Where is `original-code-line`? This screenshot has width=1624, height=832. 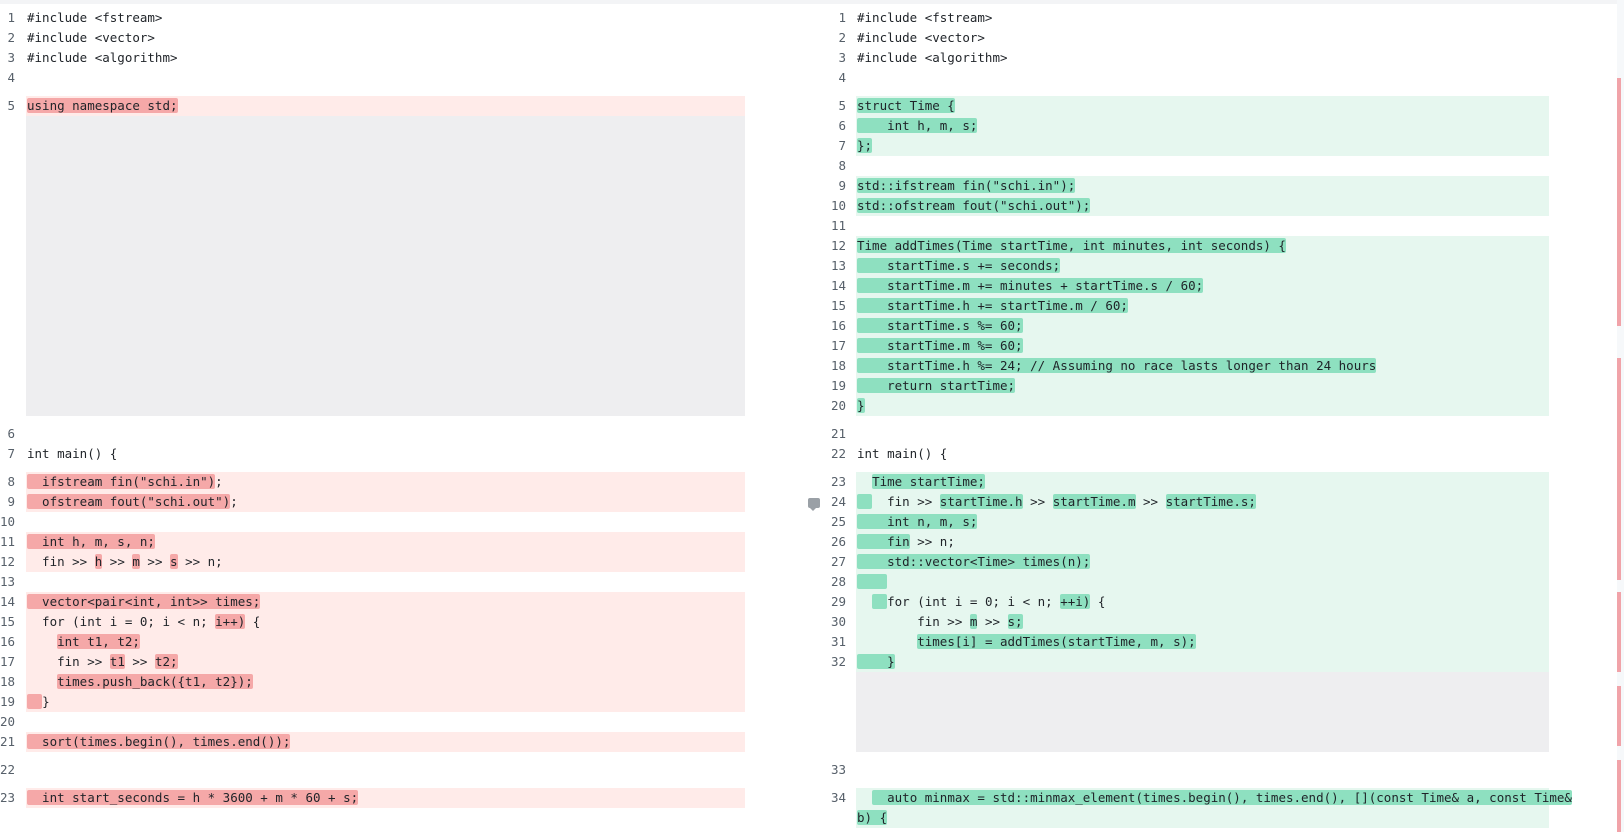
original-code-line is located at coordinates (387, 818).